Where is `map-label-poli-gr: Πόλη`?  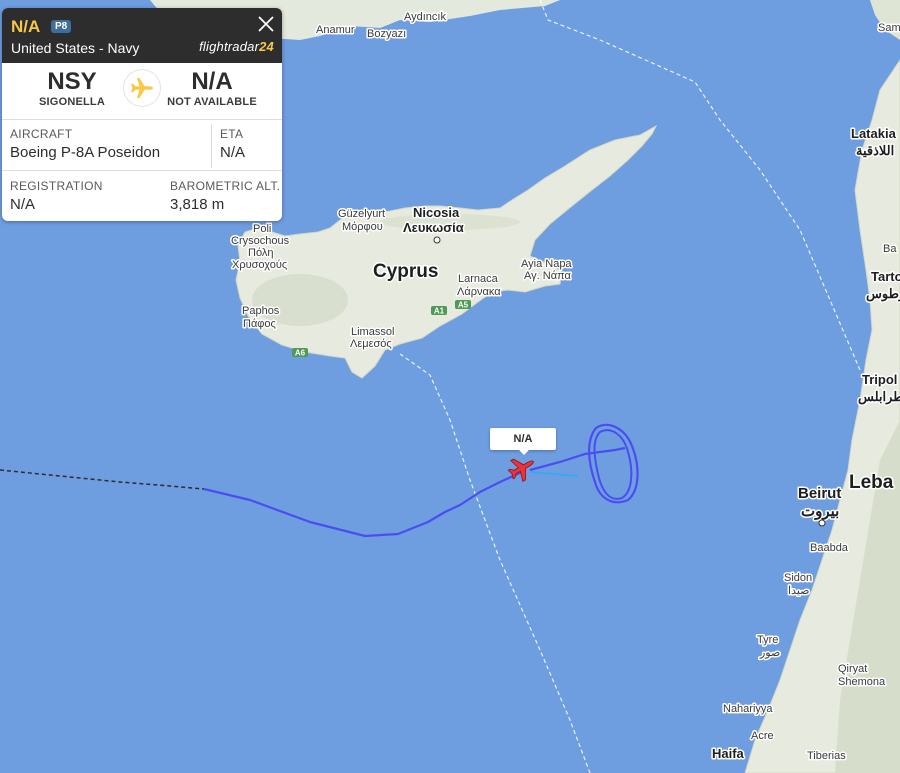
map-label-poli-gr: Πόλη is located at coordinates (260, 253).